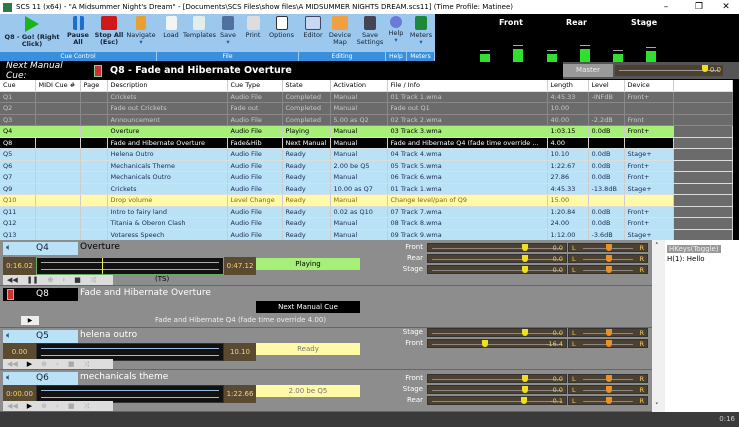 The height and width of the screenshot is (427, 739). I want to click on master-fader-knob, so click(704, 68).